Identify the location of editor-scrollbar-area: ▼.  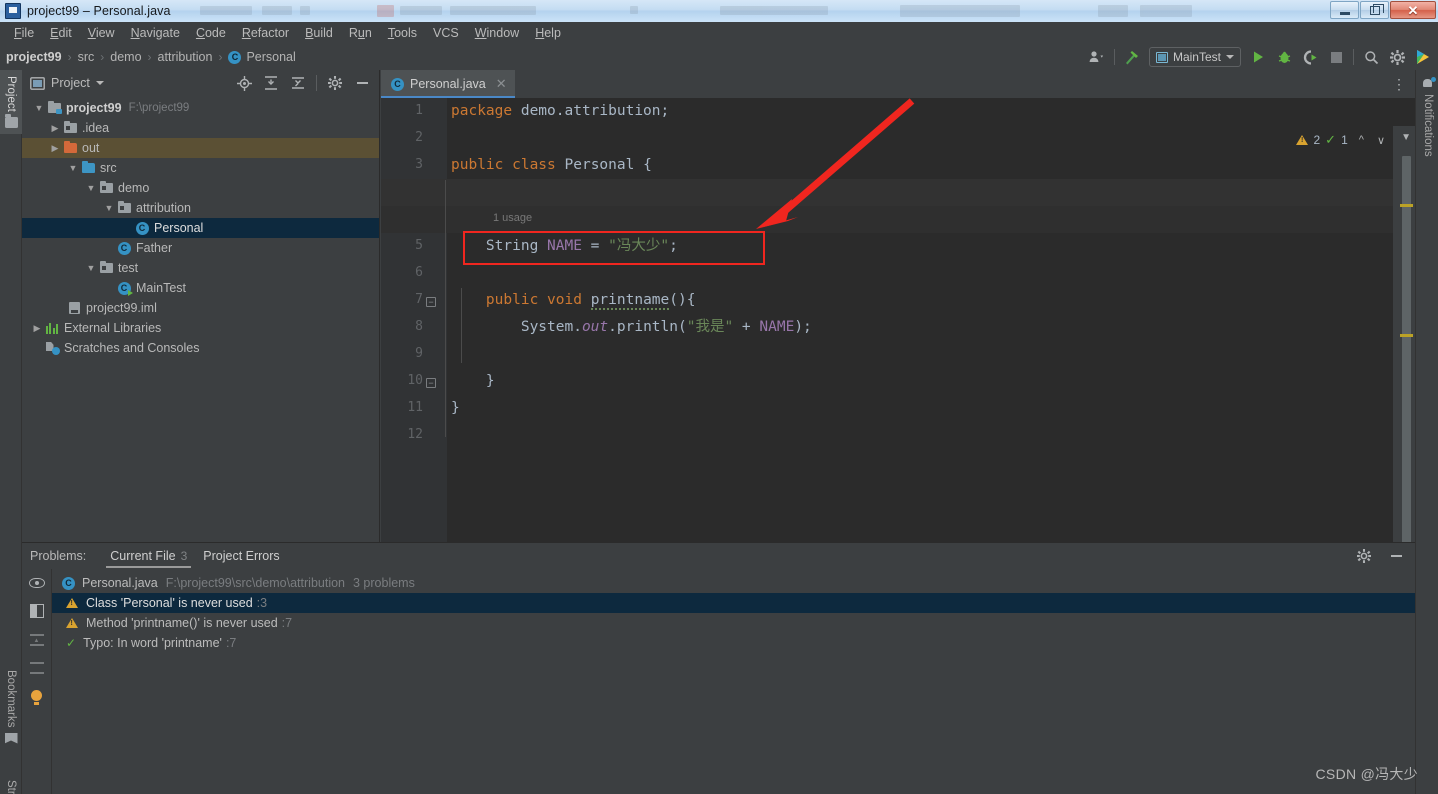
(1404, 346).